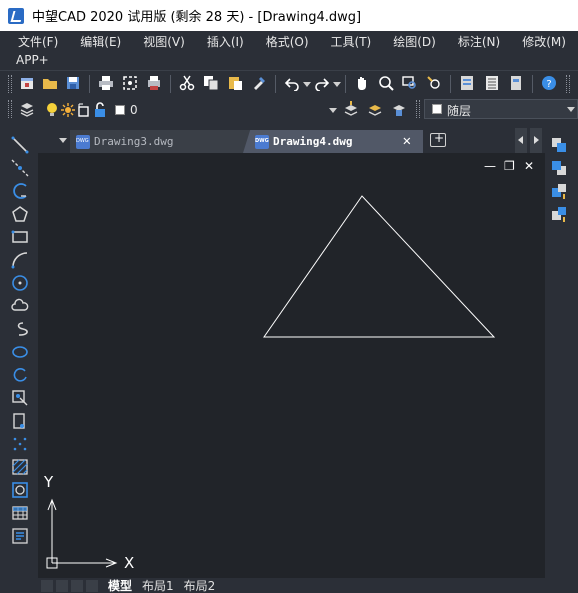  I want to click on rectangle-icon, so click(20, 237).